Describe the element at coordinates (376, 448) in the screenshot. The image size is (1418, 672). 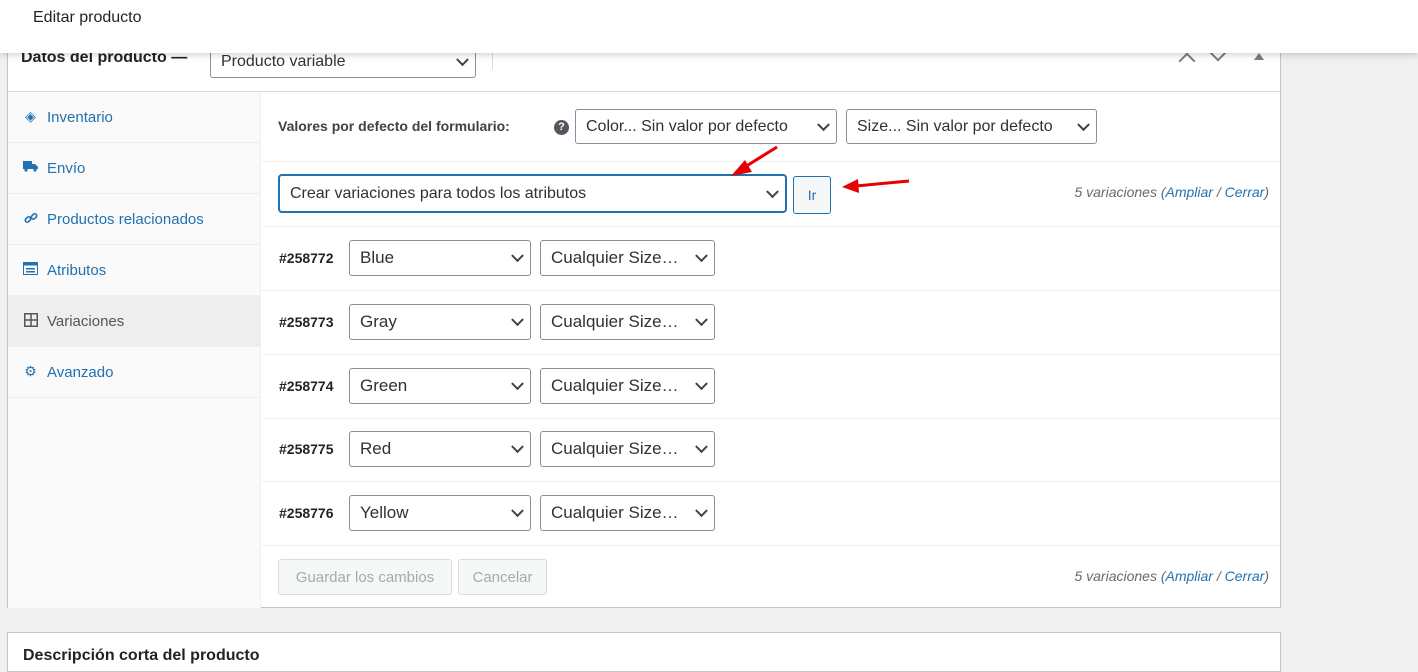
I see `variation-color-value: Red` at that location.